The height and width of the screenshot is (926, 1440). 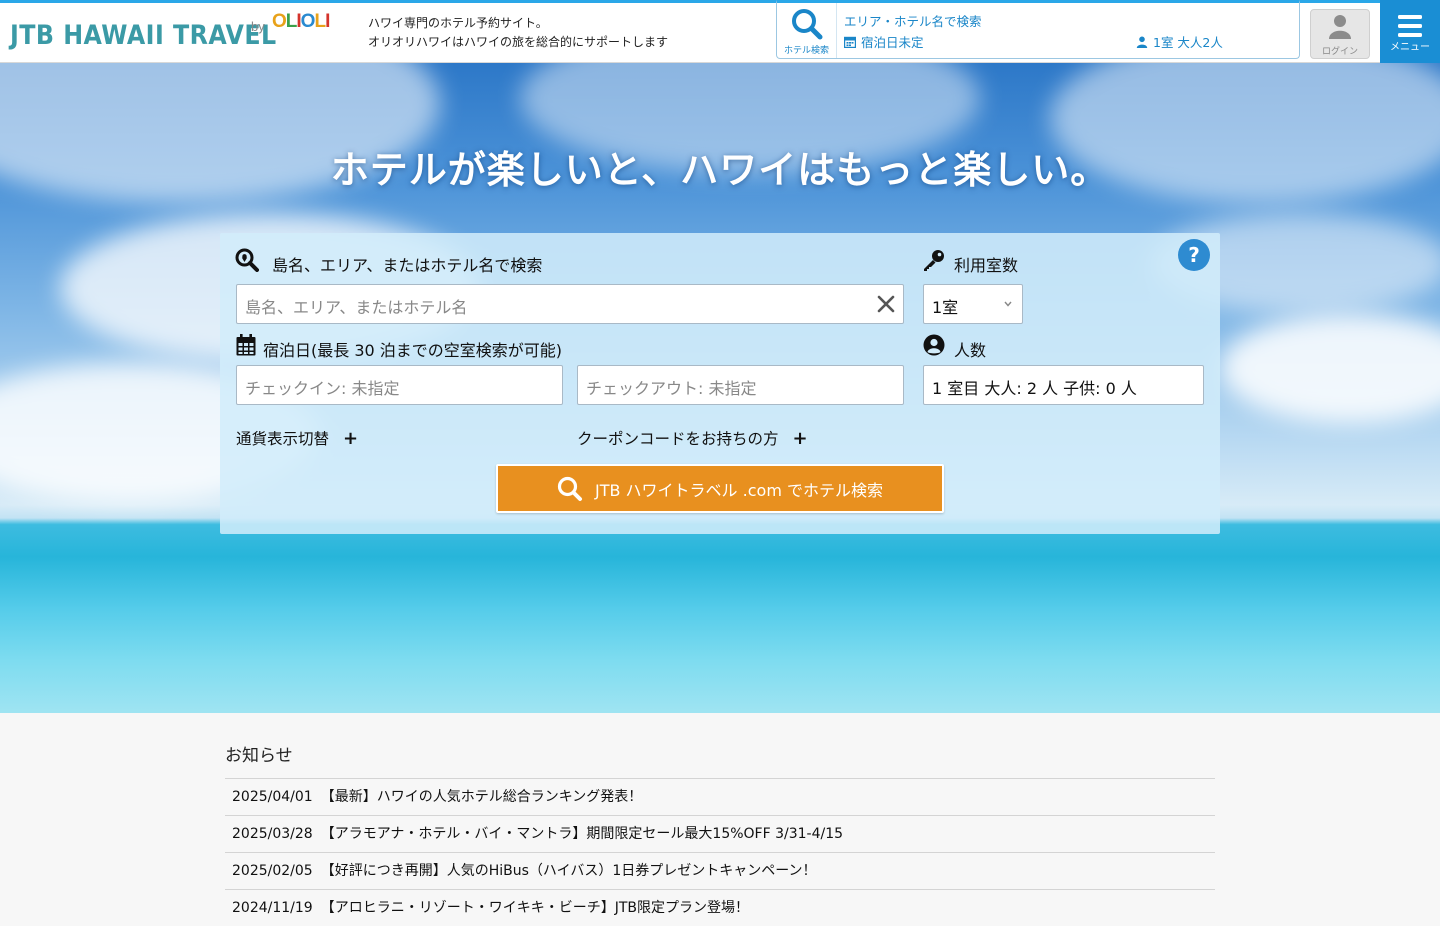 I want to click on header-search-area: エリア・ホテル名で検索, so click(x=913, y=20).